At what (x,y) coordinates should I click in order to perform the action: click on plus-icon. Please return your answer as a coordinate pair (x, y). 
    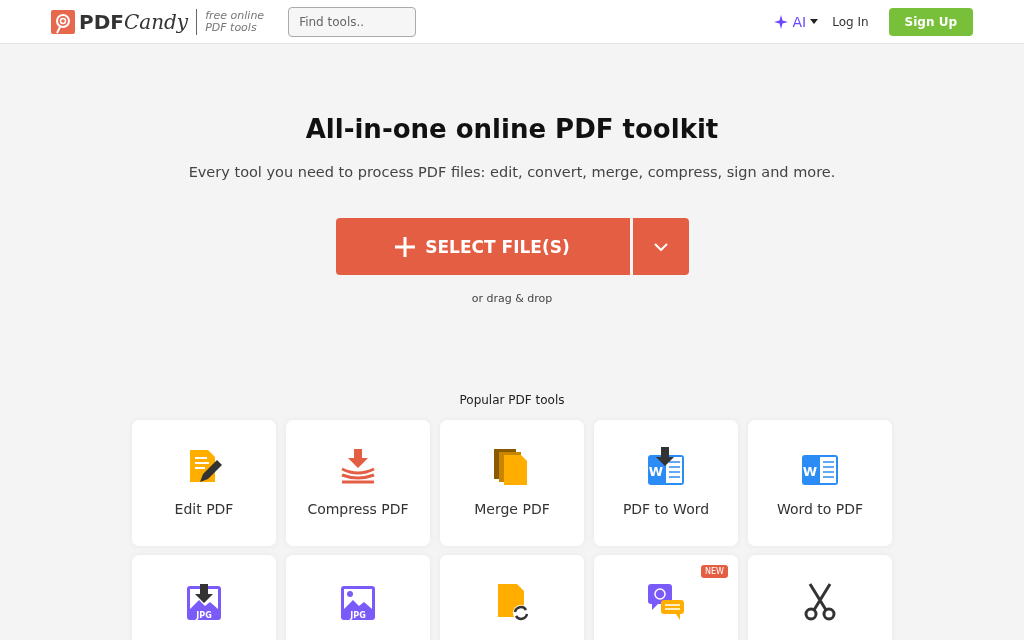
    Looking at the image, I should click on (405, 246).